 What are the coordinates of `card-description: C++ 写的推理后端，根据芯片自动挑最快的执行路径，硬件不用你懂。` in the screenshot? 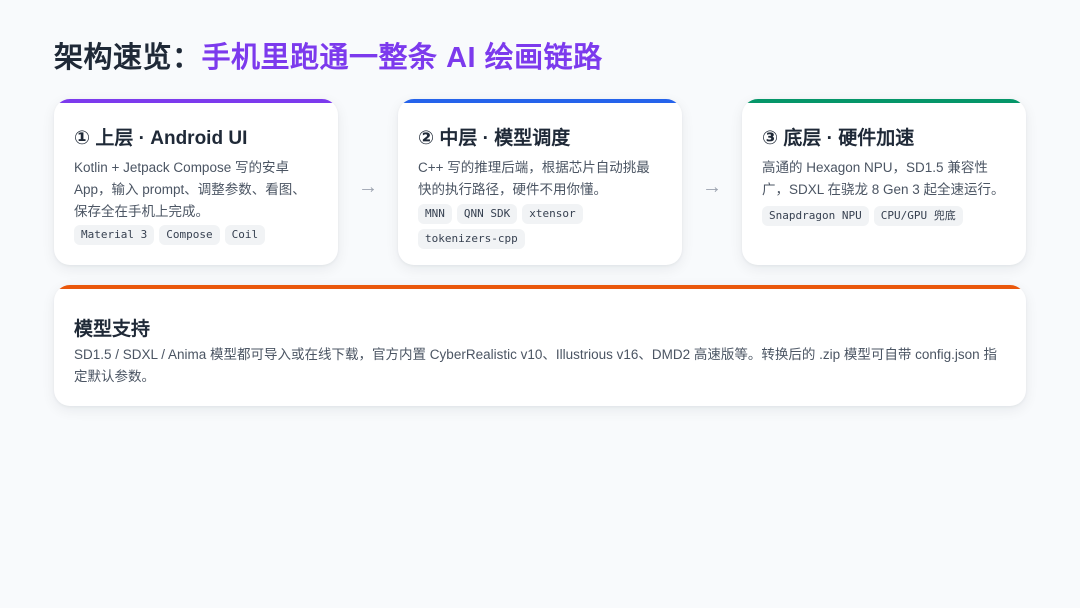 It's located at (534, 178).